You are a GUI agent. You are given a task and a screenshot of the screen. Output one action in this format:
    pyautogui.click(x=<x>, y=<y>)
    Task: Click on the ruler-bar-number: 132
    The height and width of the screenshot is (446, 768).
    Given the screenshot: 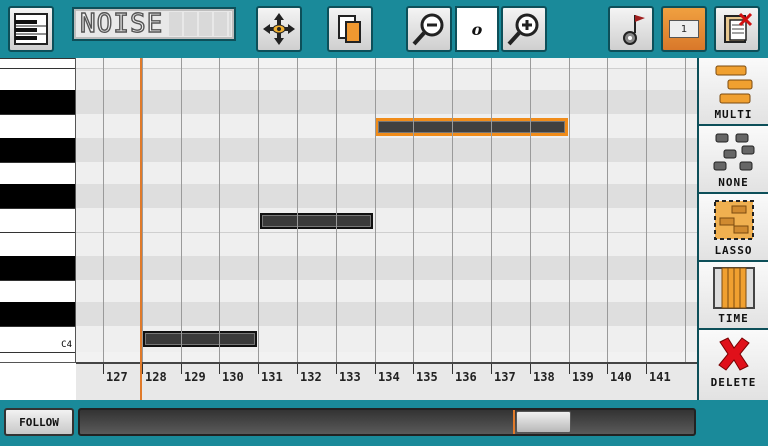 What is the action you would take?
    pyautogui.click(x=311, y=377)
    